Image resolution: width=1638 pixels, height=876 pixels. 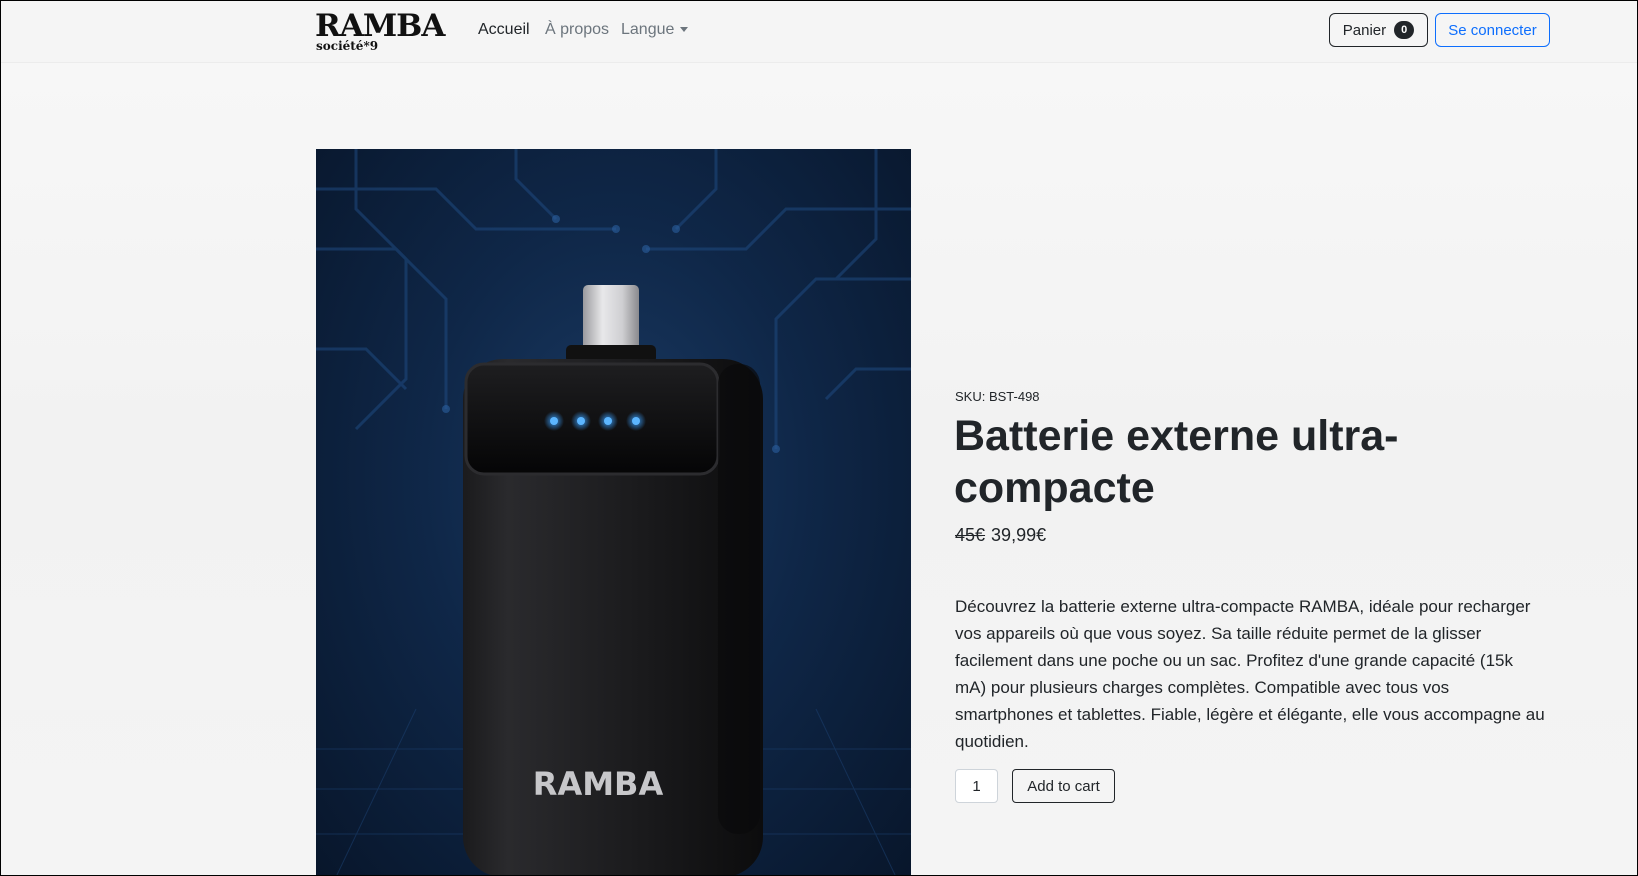 What do you see at coordinates (684, 30) in the screenshot?
I see `chevron-down-icon` at bounding box center [684, 30].